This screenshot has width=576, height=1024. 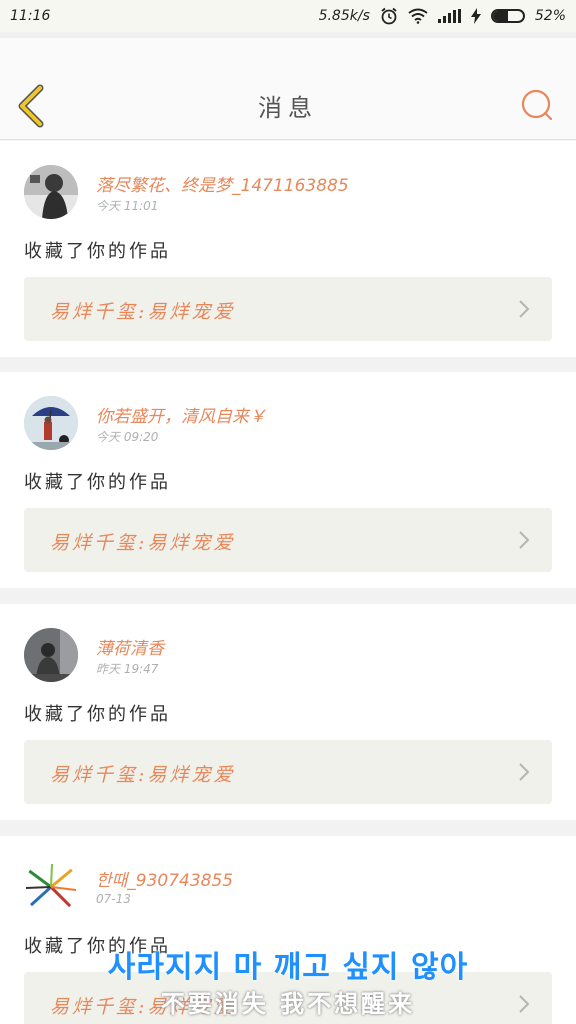 I want to click on signal-icon, so click(x=449, y=16).